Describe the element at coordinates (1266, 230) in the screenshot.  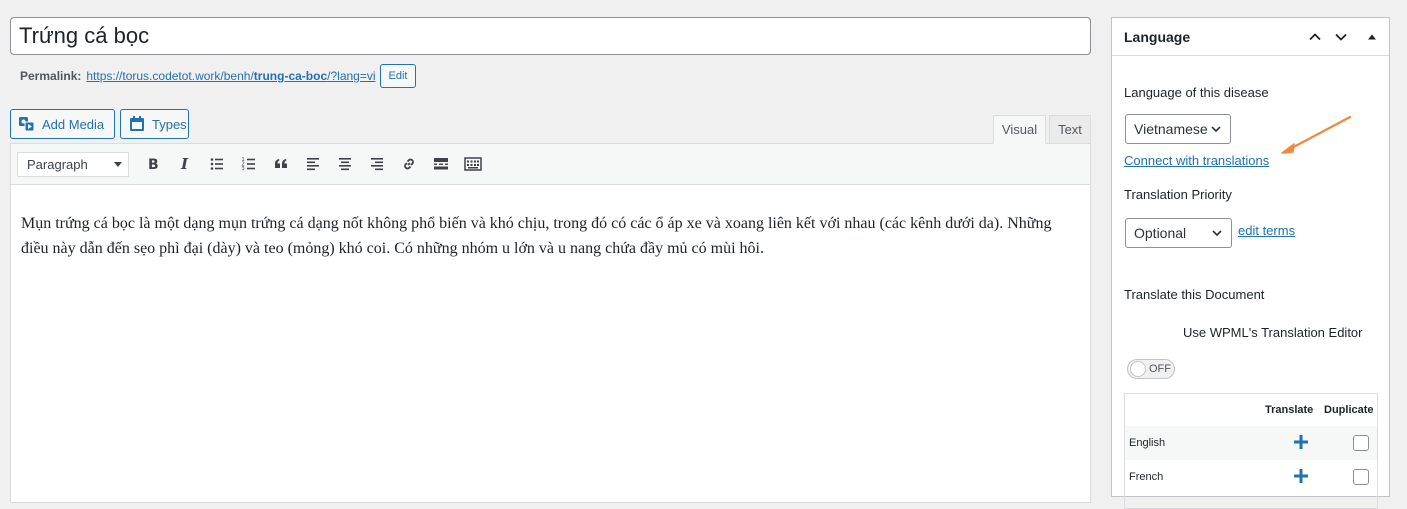
I see `edit-terms-link: edit terms` at that location.